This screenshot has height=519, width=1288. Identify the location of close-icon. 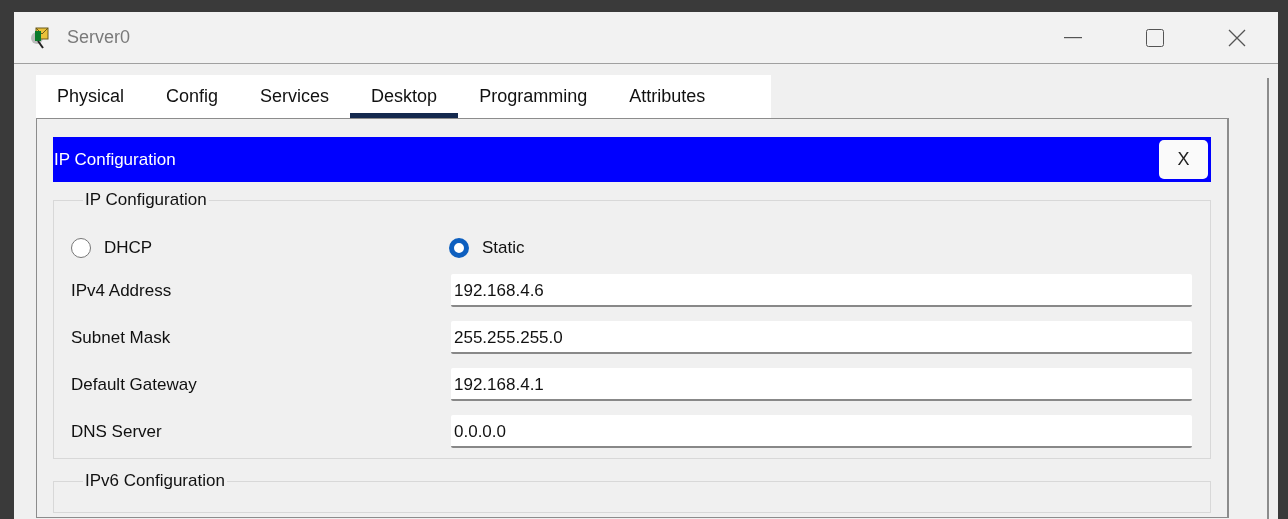
(1237, 37).